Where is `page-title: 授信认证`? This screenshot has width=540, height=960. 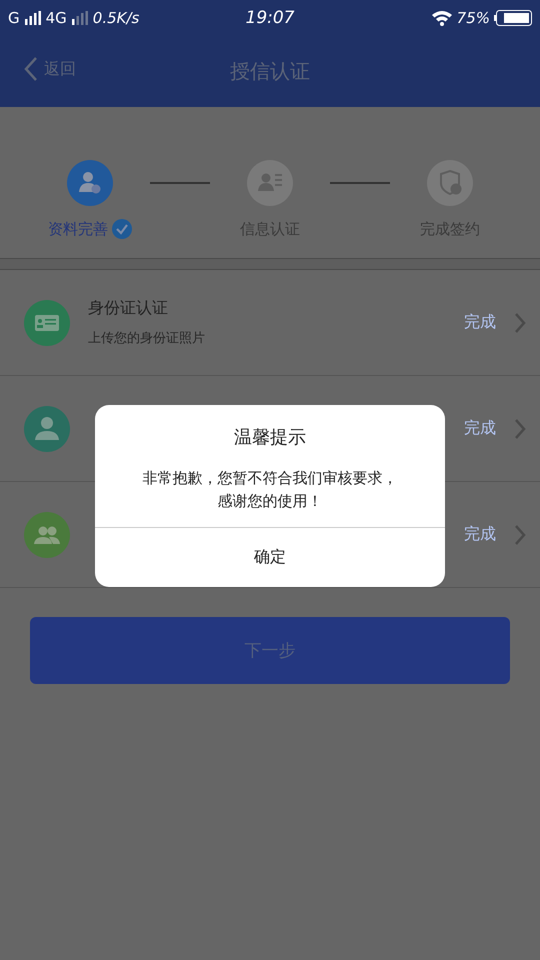
page-title: 授信认证 is located at coordinates (270, 71).